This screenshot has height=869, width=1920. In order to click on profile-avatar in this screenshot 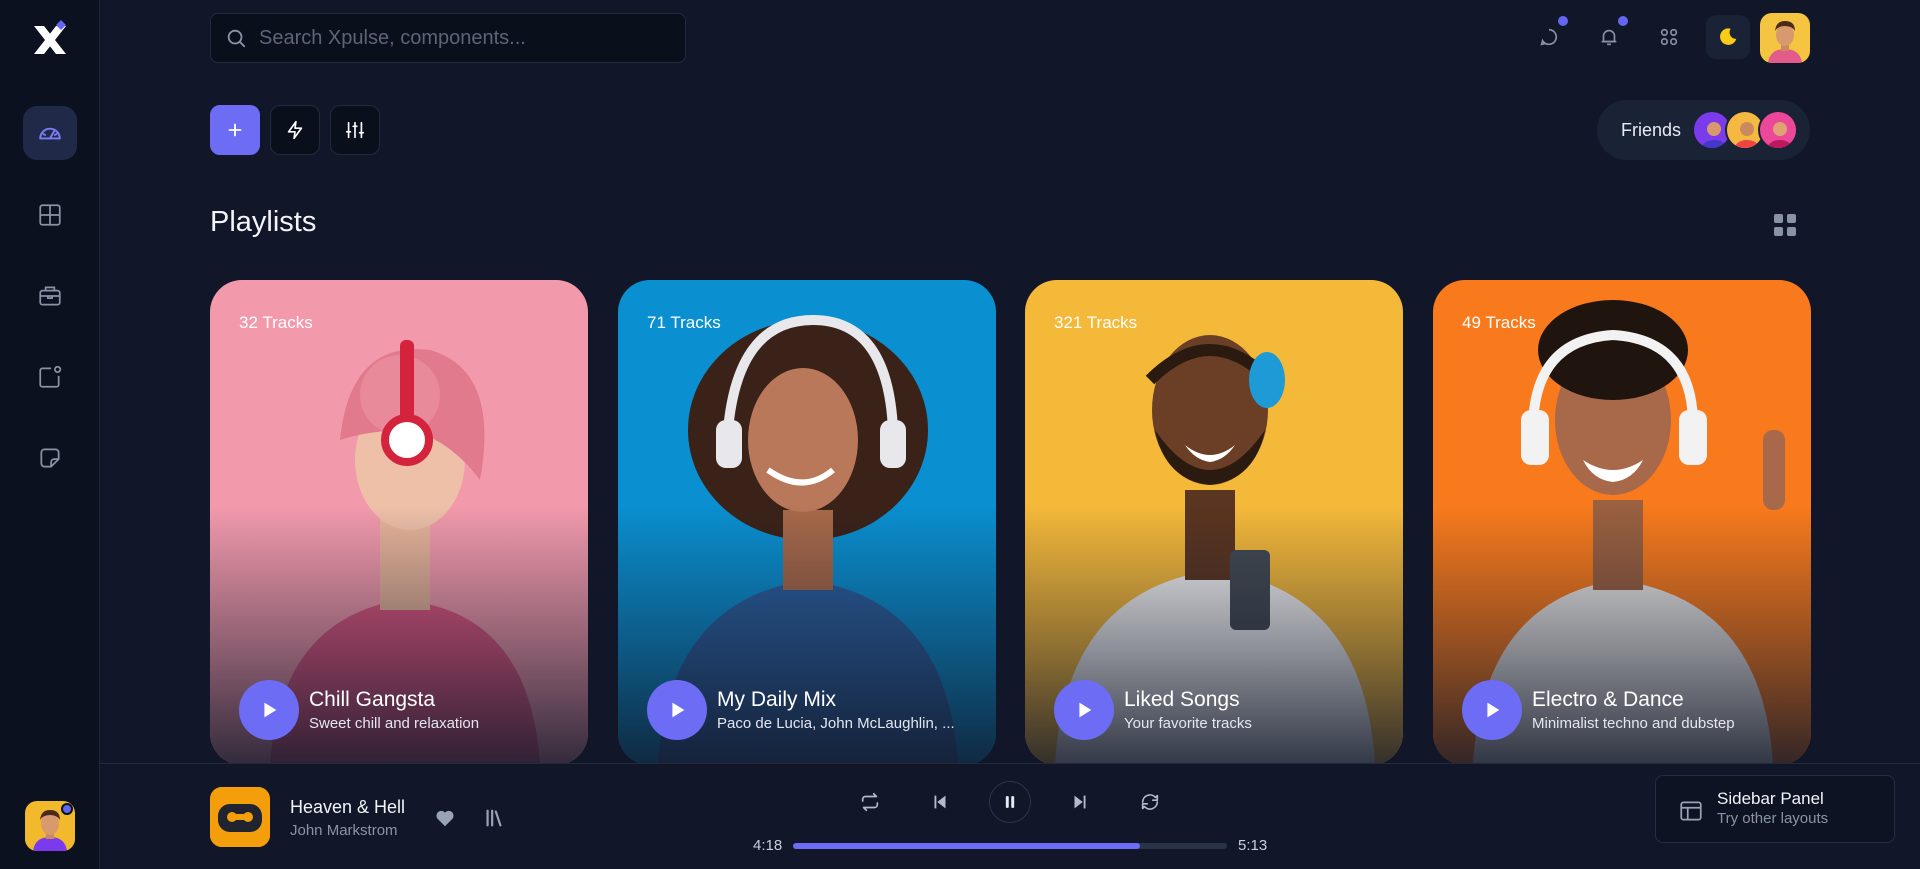, I will do `click(1785, 38)`.